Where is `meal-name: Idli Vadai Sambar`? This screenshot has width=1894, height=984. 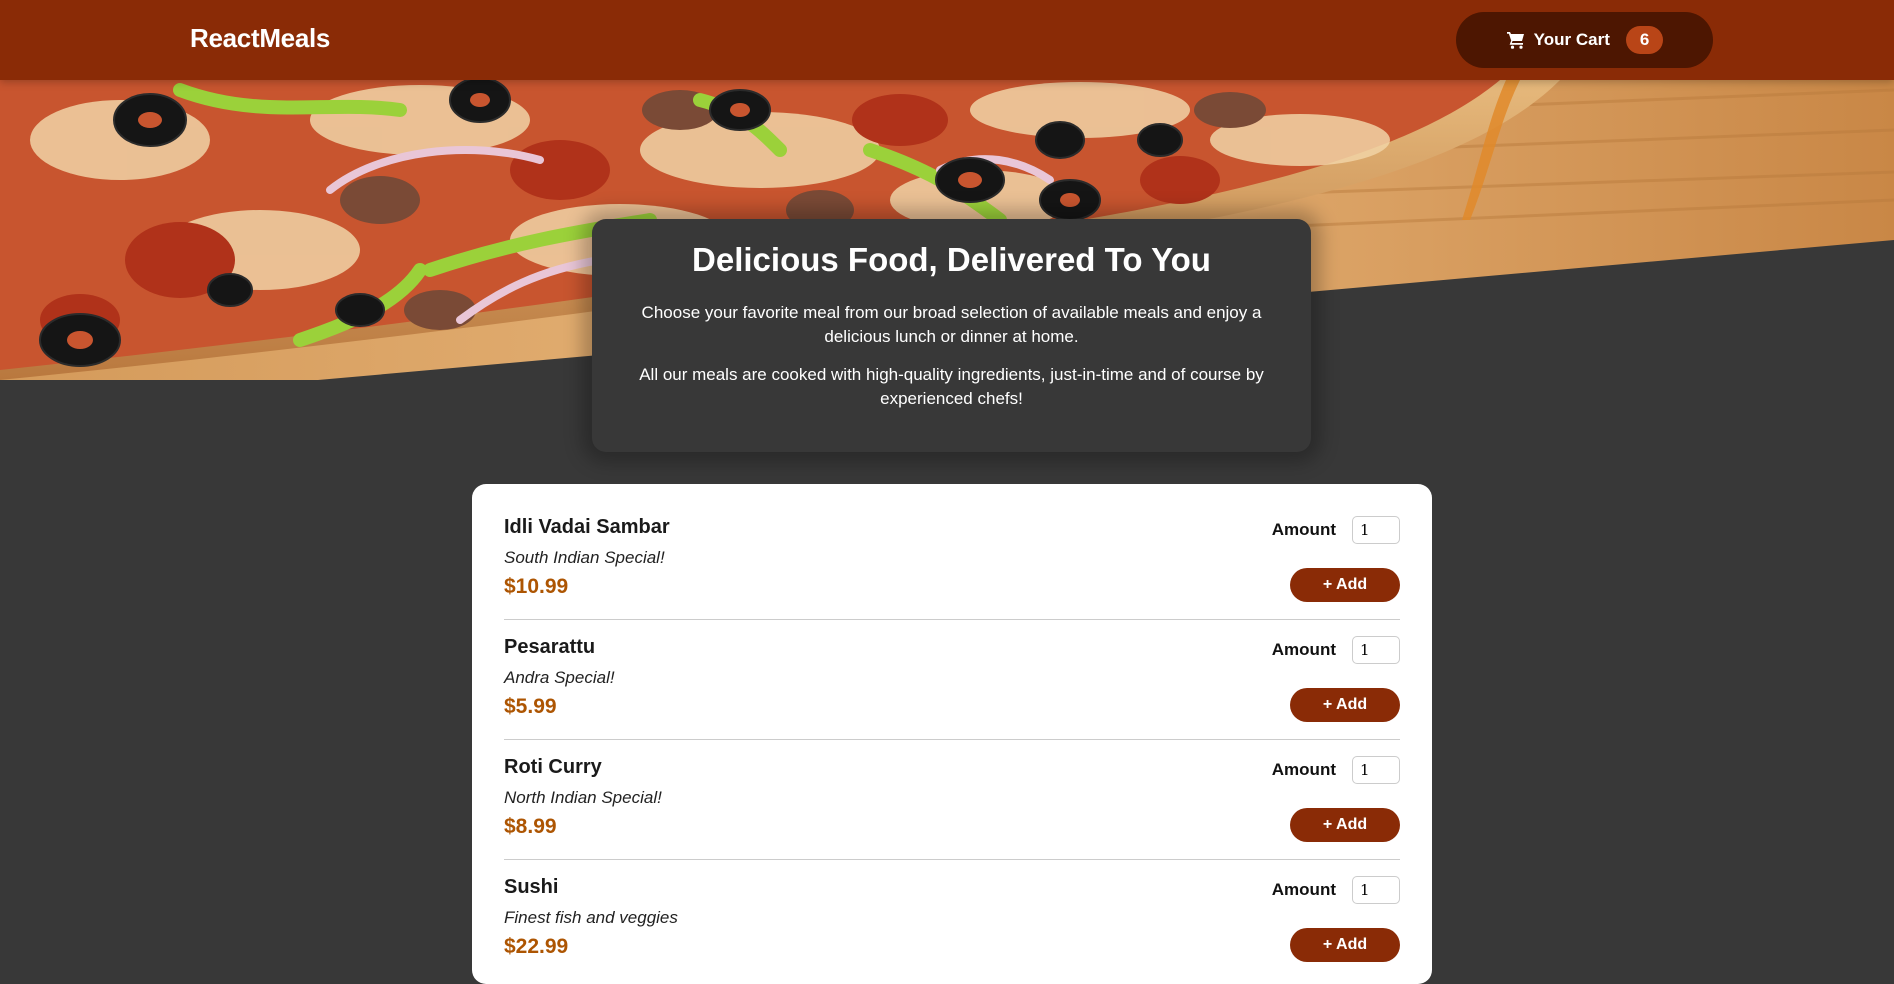 meal-name: Idli Vadai Sambar is located at coordinates (587, 527).